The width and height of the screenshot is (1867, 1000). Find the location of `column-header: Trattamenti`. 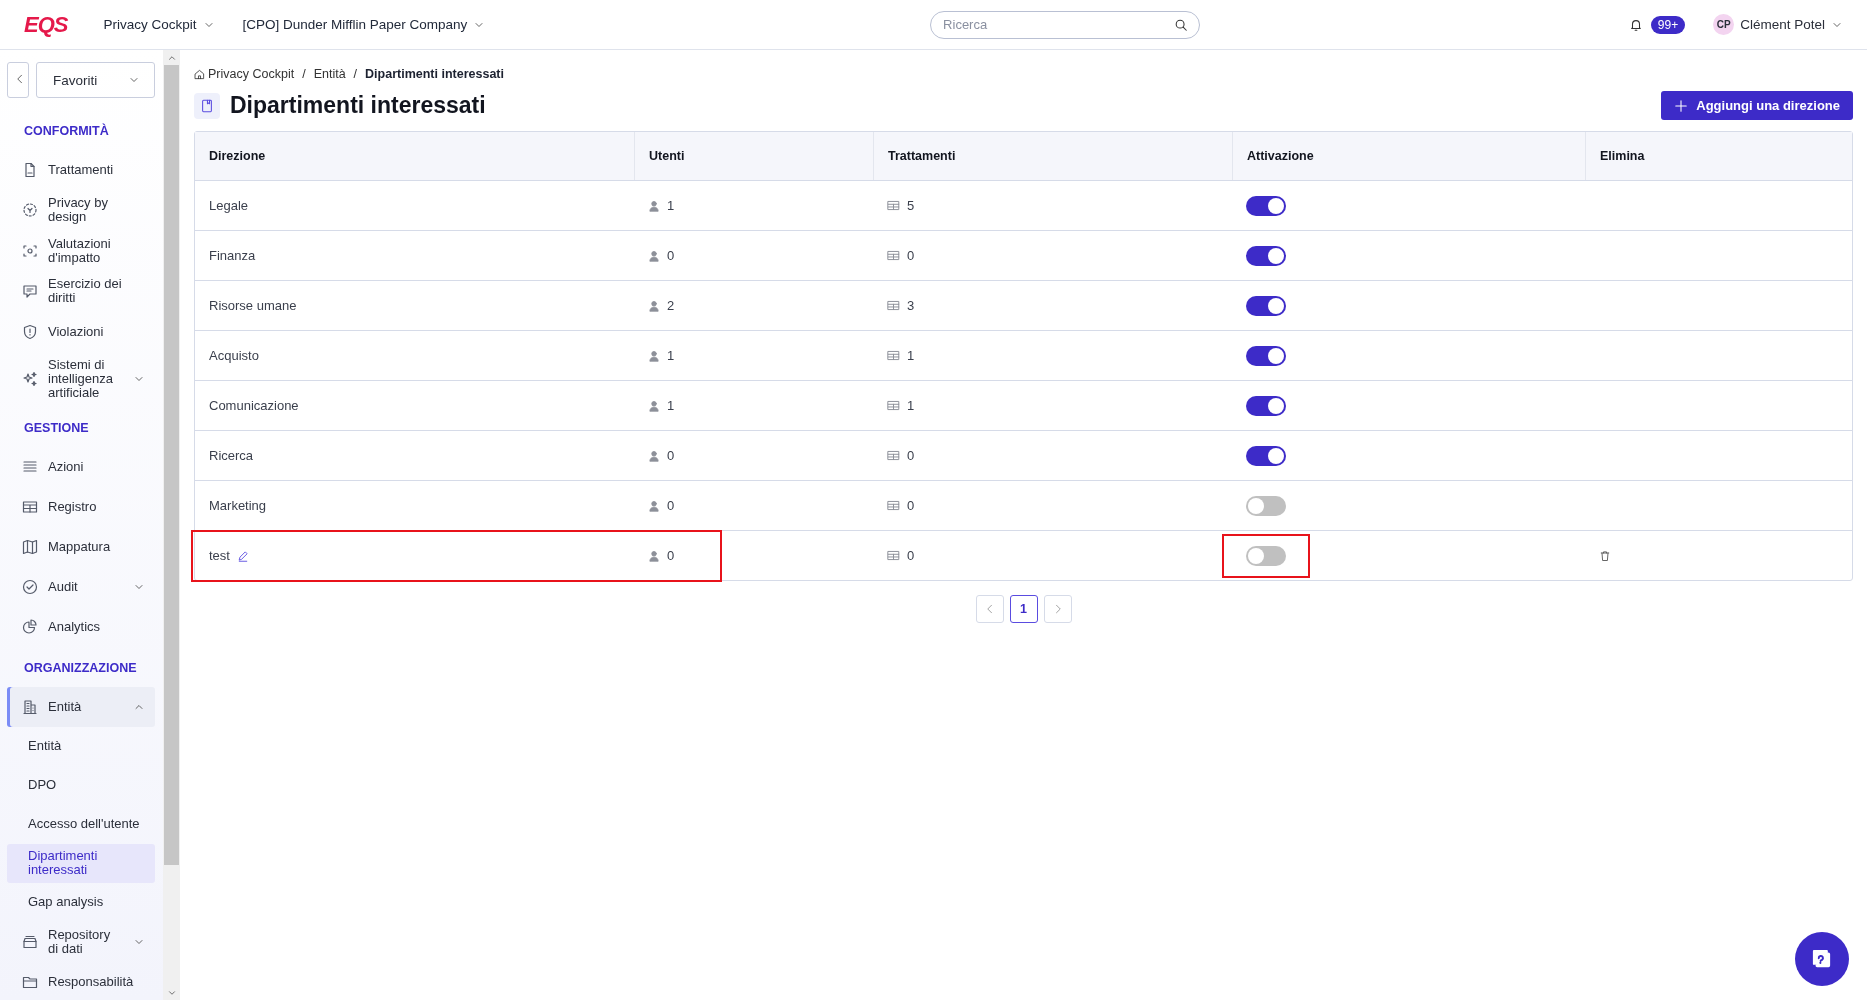

column-header: Trattamenti is located at coordinates (1052, 156).